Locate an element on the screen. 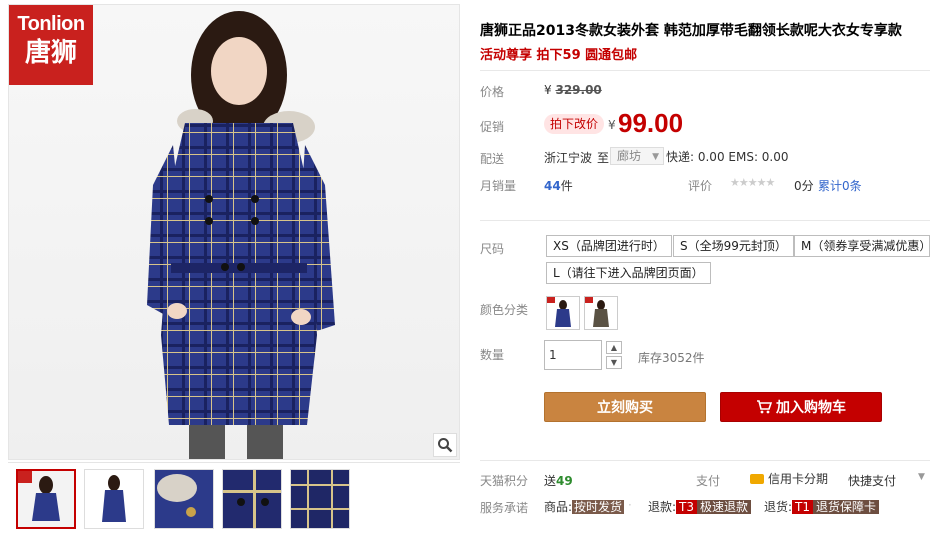 The height and width of the screenshot is (542, 930). promo-tag: 拍下改价 is located at coordinates (574, 124).